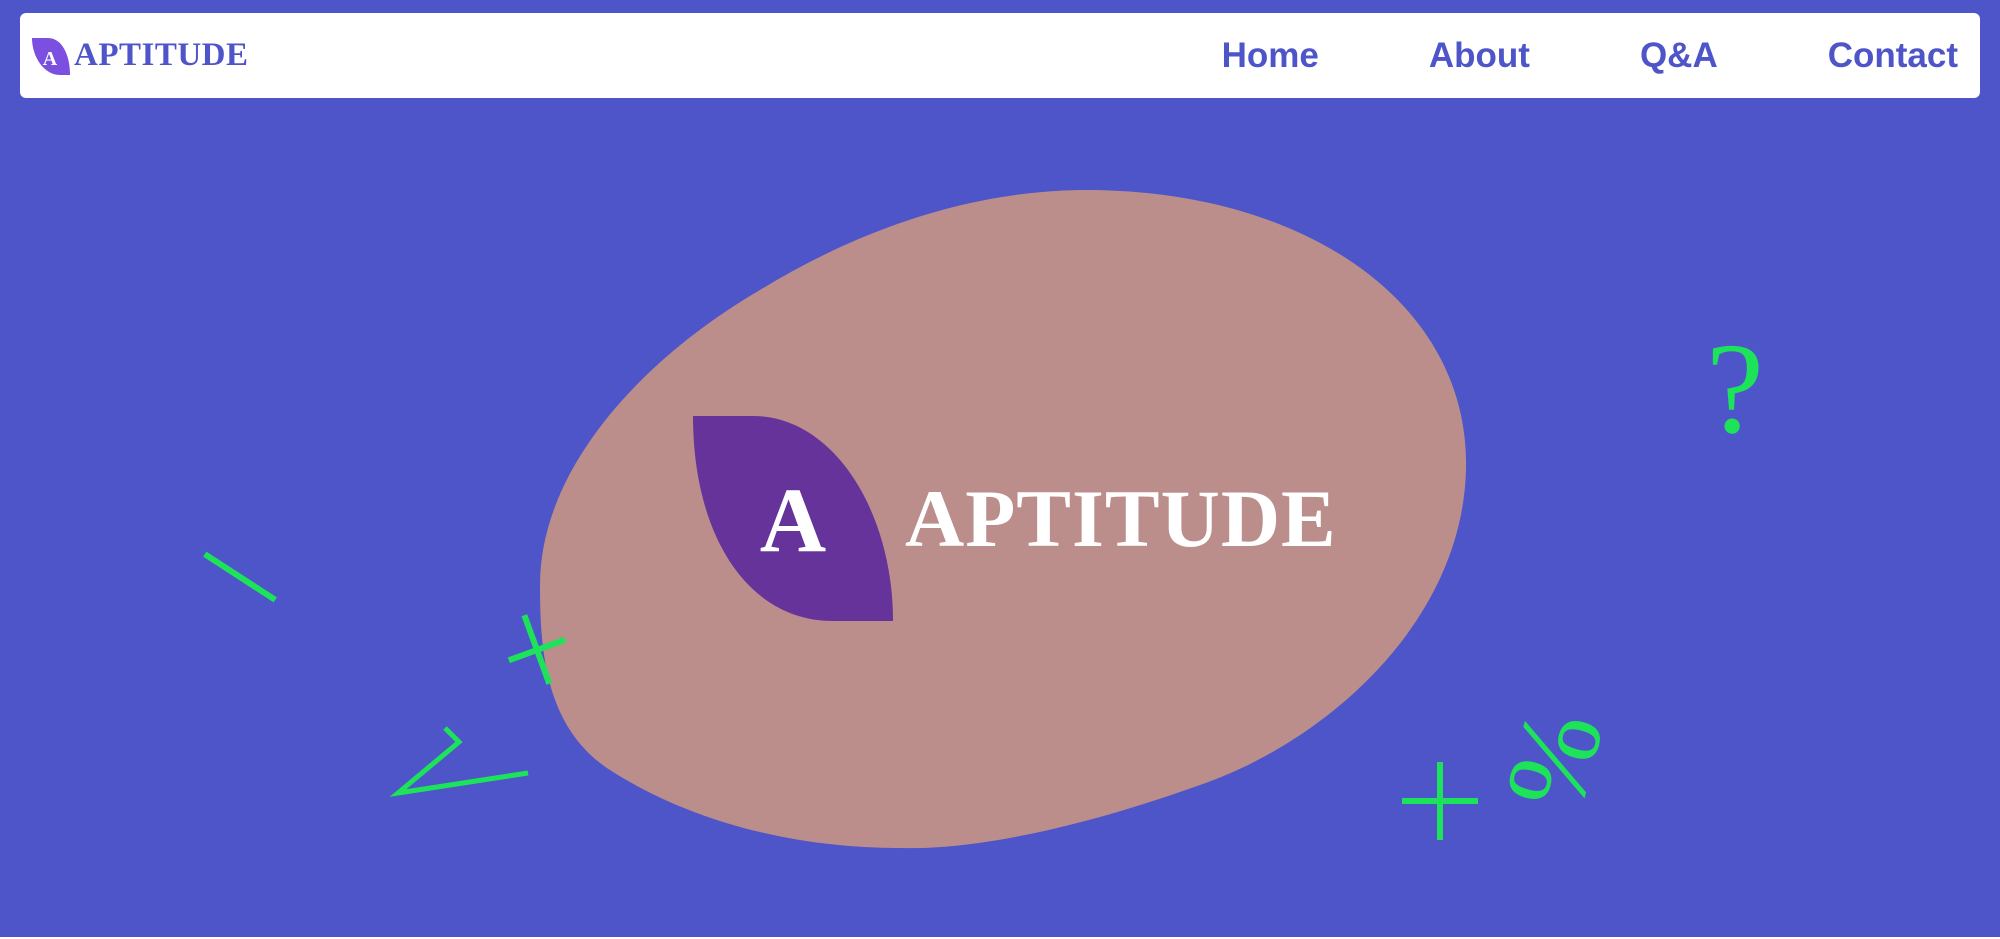  I want to click on hero-logo-letter: A, so click(793, 520).